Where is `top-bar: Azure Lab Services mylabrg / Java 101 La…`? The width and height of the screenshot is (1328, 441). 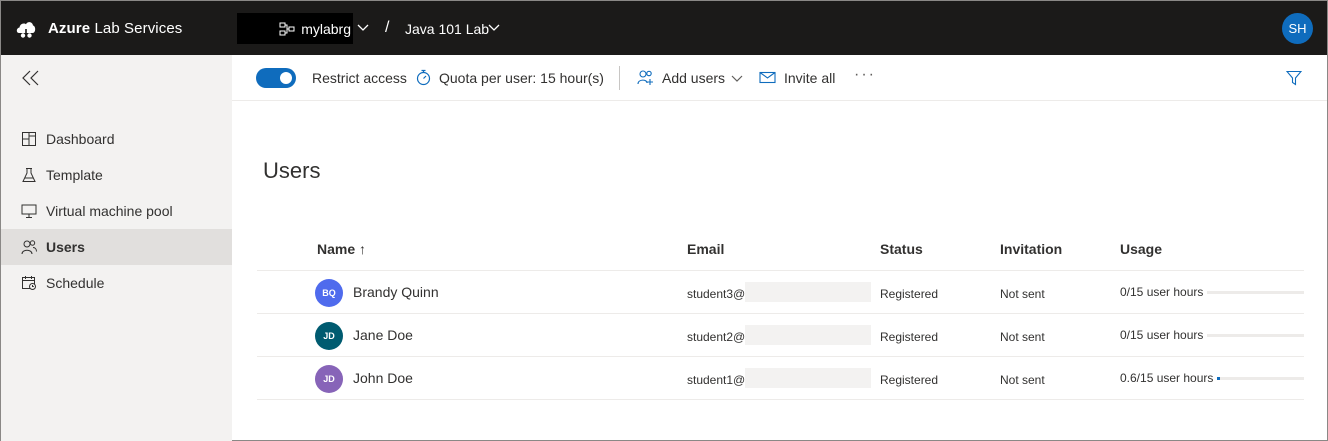 top-bar: Azure Lab Services mylabrg / Java 101 La… is located at coordinates (664, 28).